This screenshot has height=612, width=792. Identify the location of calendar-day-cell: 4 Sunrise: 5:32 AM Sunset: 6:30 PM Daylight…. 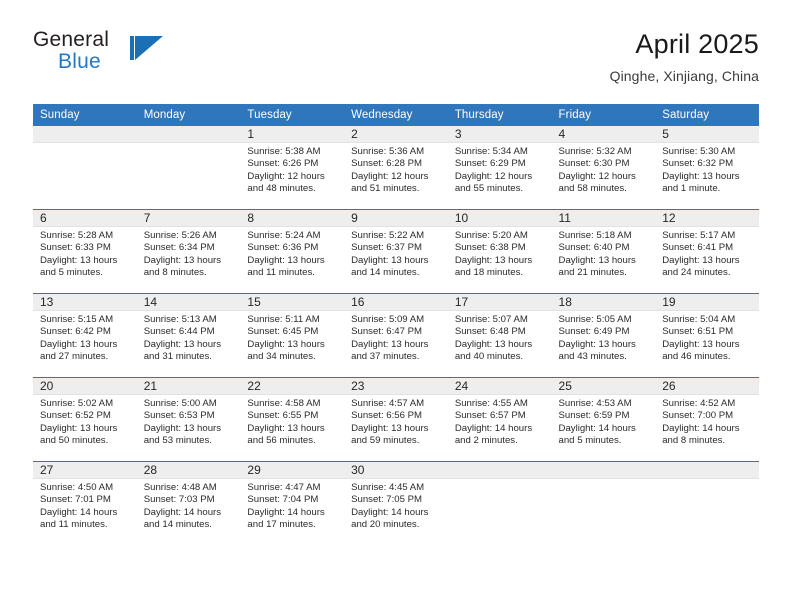
(603, 168).